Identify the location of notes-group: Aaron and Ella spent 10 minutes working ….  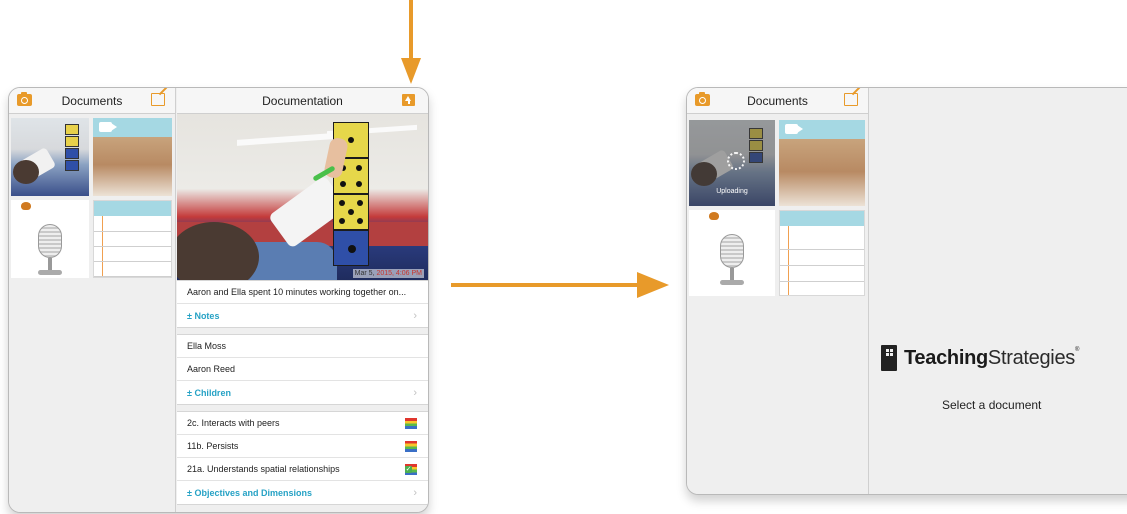
(302, 304).